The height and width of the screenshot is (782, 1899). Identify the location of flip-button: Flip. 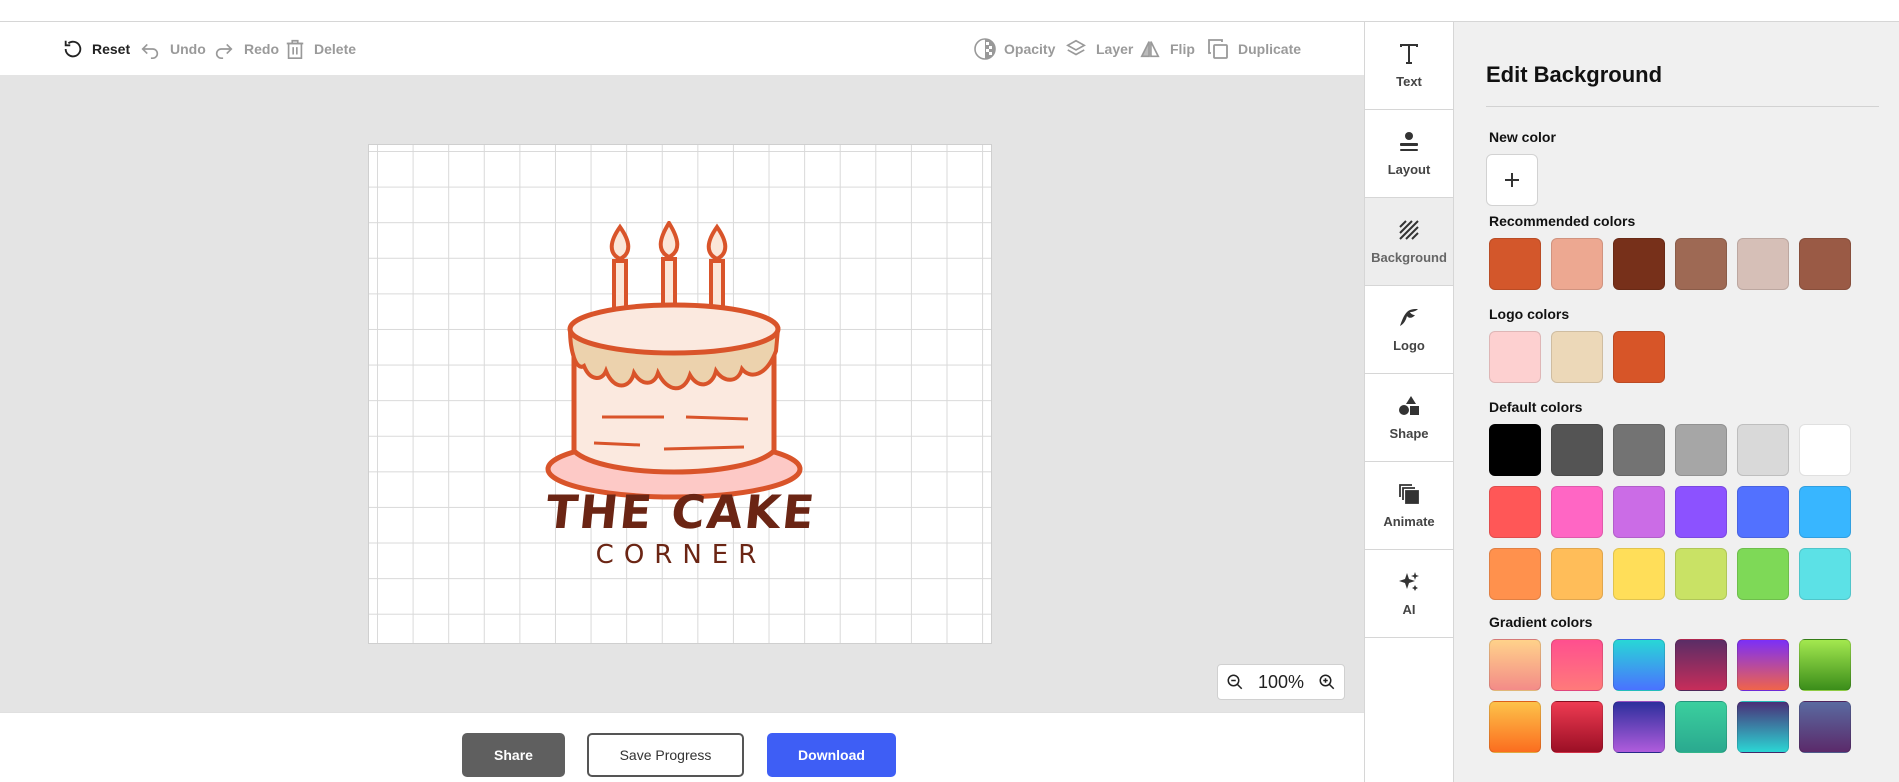
(1166, 49).